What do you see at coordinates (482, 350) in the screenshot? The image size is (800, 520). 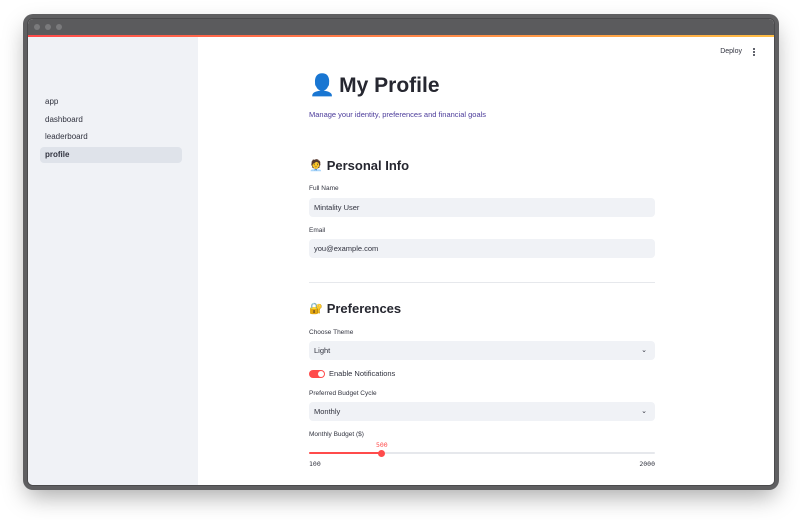 I see `theme-select: Light ⌄` at bounding box center [482, 350].